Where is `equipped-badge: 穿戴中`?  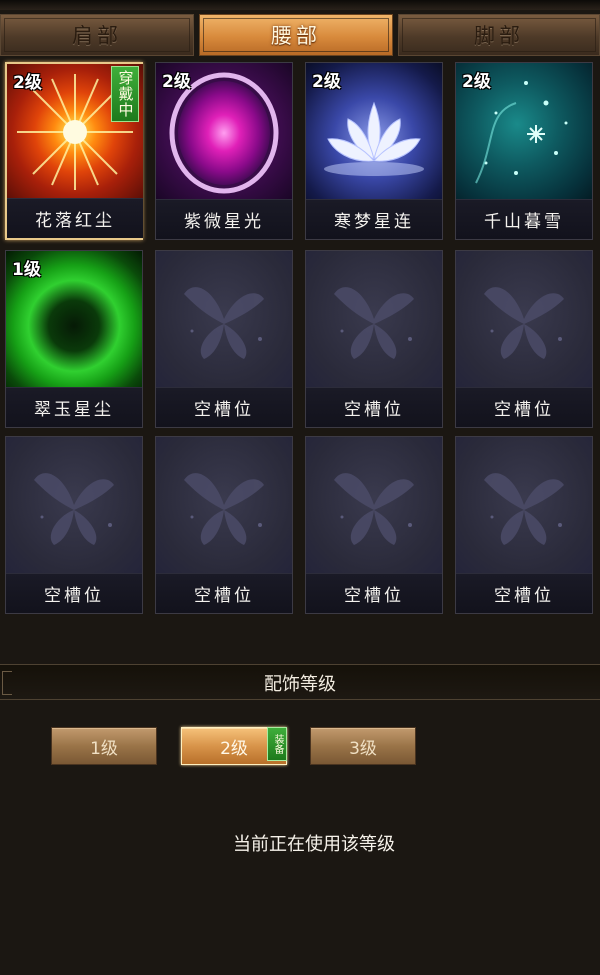 equipped-badge: 穿戴中 is located at coordinates (125, 94).